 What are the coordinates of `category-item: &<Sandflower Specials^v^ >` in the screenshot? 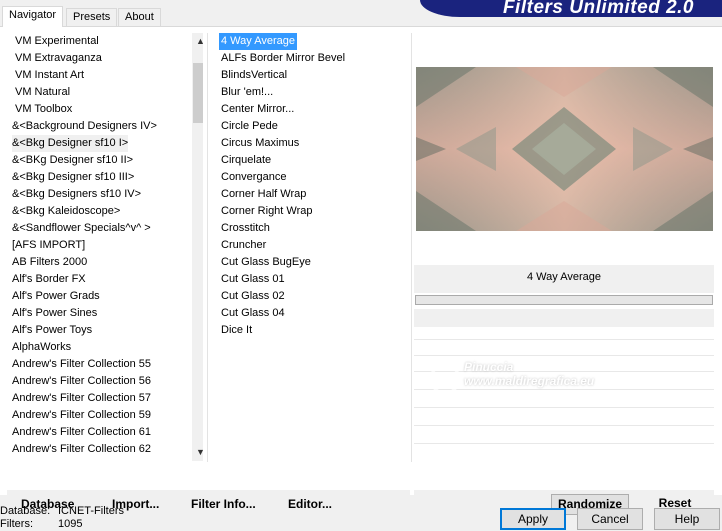 It's located at (81, 228).